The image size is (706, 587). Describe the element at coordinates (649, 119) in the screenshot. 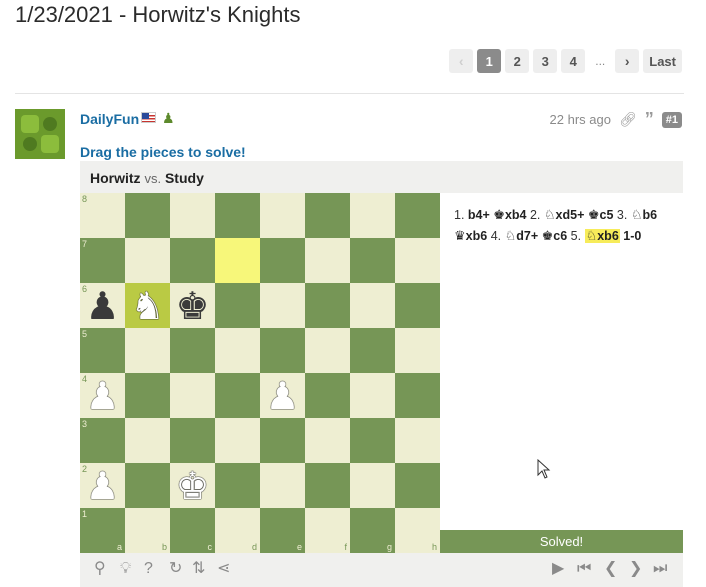

I see `quote-icon: ”` at that location.